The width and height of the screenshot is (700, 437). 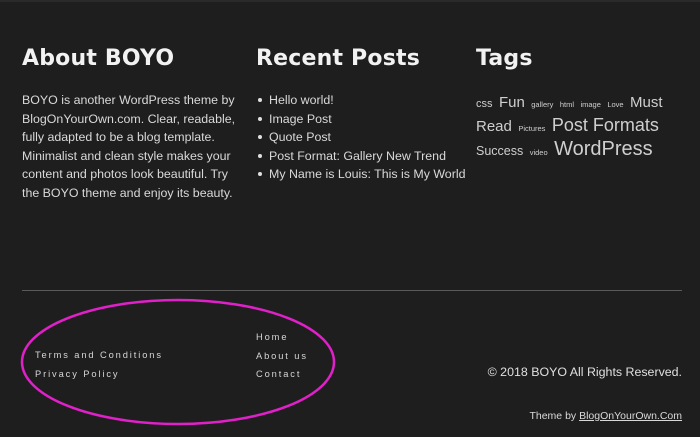 I want to click on top-border, so click(x=350, y=1).